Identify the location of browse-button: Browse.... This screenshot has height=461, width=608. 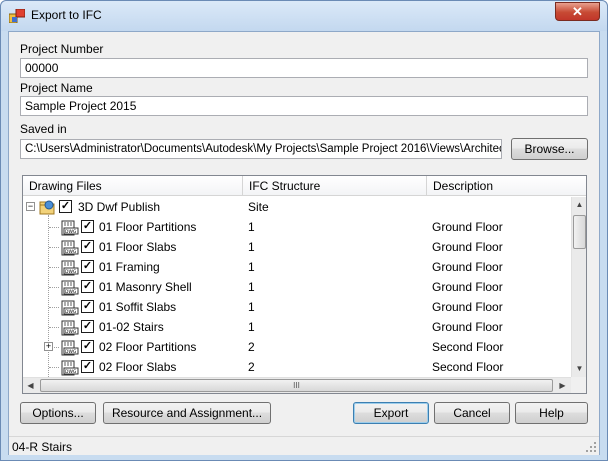
(549, 149).